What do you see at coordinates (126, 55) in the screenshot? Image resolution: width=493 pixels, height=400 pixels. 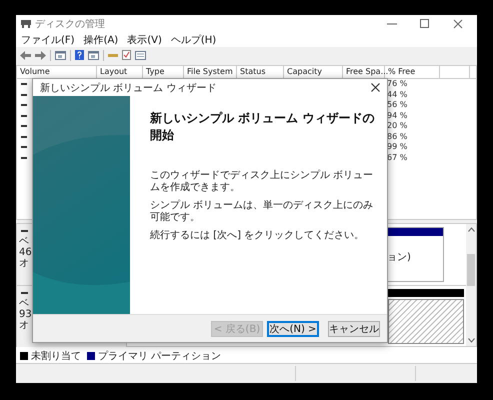 I see `checked-document-icon` at bounding box center [126, 55].